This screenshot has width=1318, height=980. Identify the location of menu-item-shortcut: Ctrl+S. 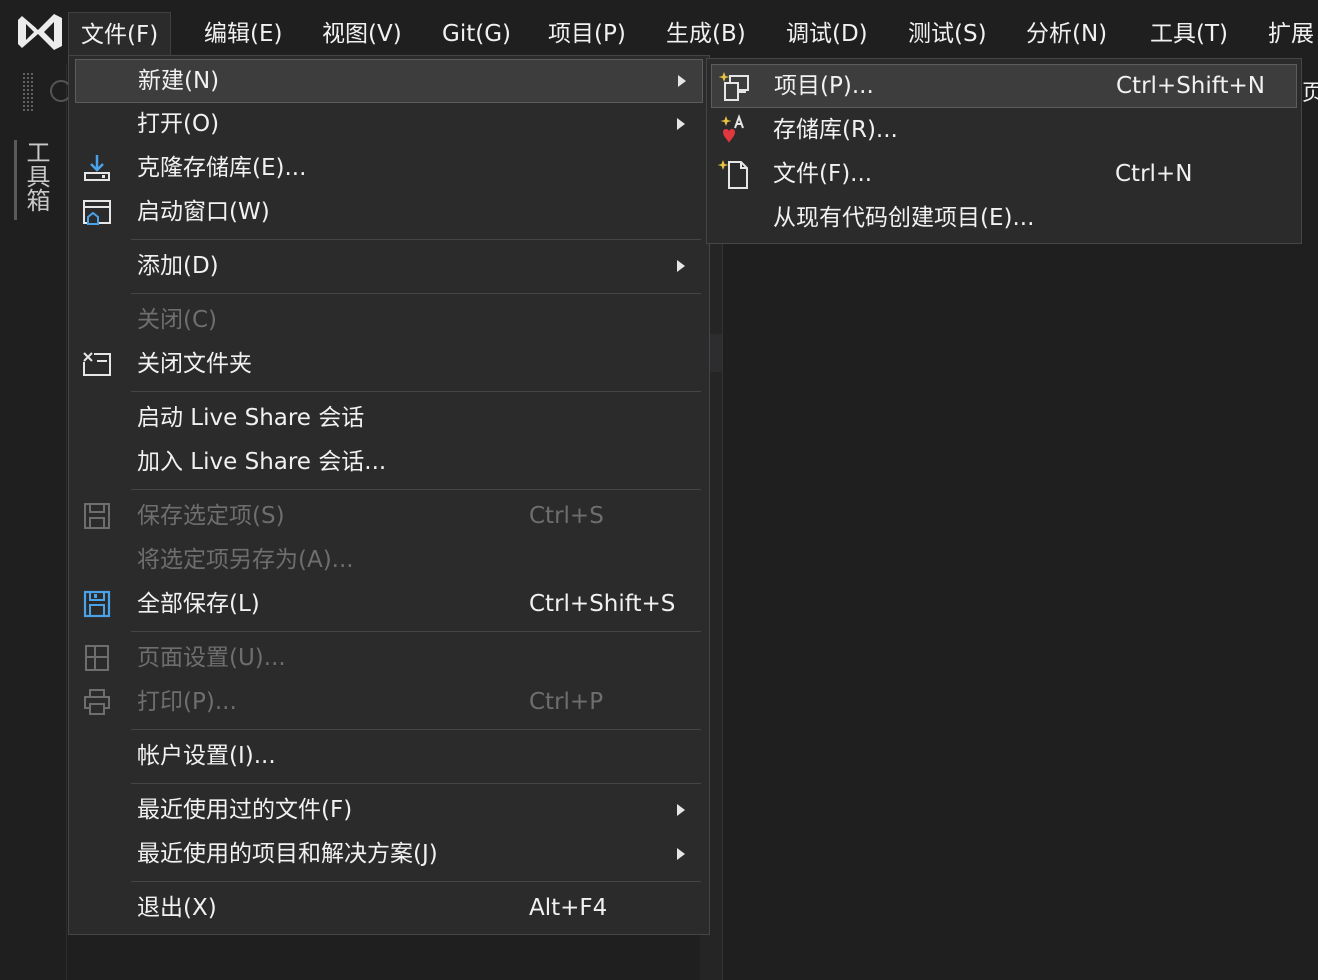
(566, 516).